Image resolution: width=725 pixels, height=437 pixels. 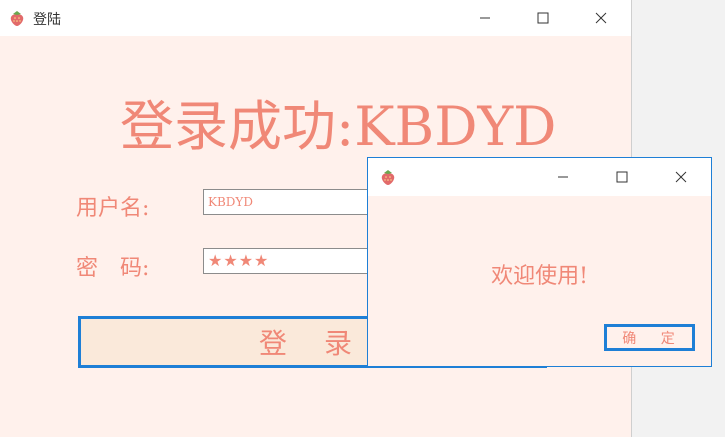 I want to click on ok-button: 确 定, so click(x=649, y=337).